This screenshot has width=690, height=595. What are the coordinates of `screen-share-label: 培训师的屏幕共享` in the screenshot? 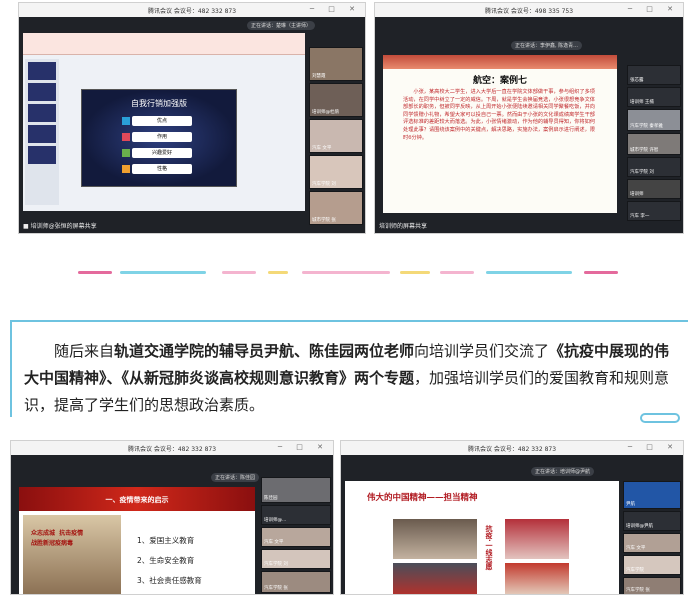 It's located at (403, 226).